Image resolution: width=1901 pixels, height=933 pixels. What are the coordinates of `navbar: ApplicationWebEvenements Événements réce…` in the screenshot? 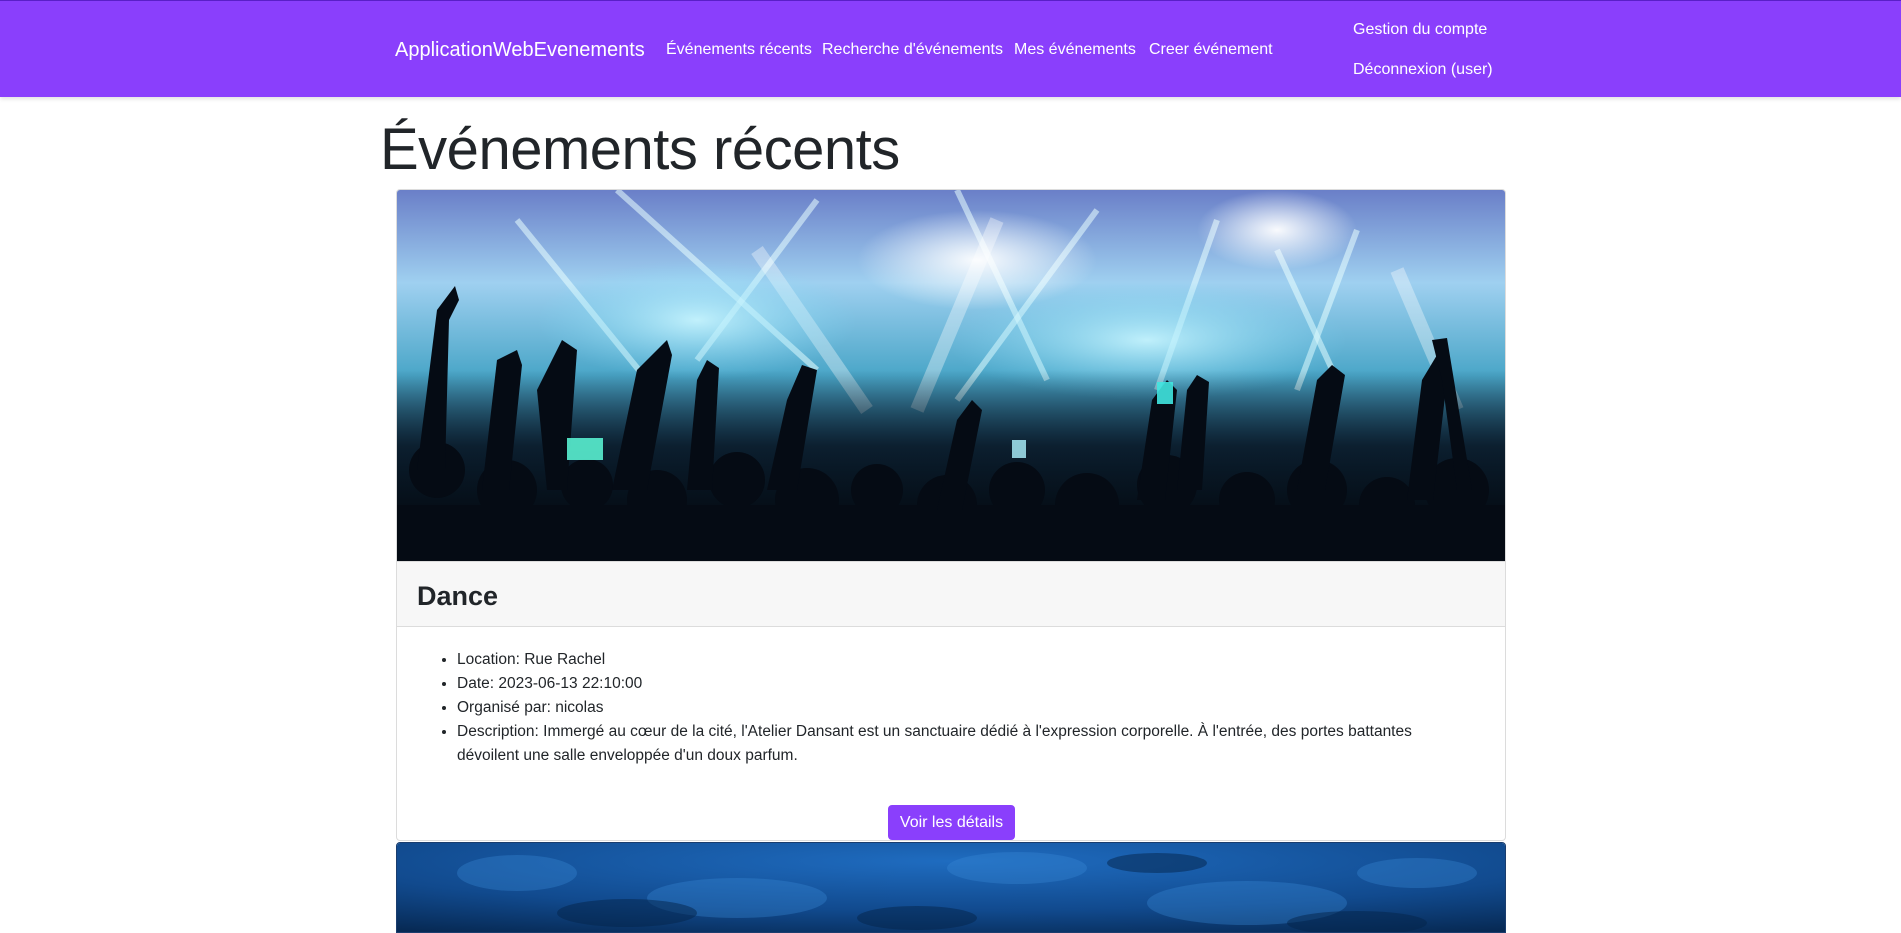 It's located at (950, 48).